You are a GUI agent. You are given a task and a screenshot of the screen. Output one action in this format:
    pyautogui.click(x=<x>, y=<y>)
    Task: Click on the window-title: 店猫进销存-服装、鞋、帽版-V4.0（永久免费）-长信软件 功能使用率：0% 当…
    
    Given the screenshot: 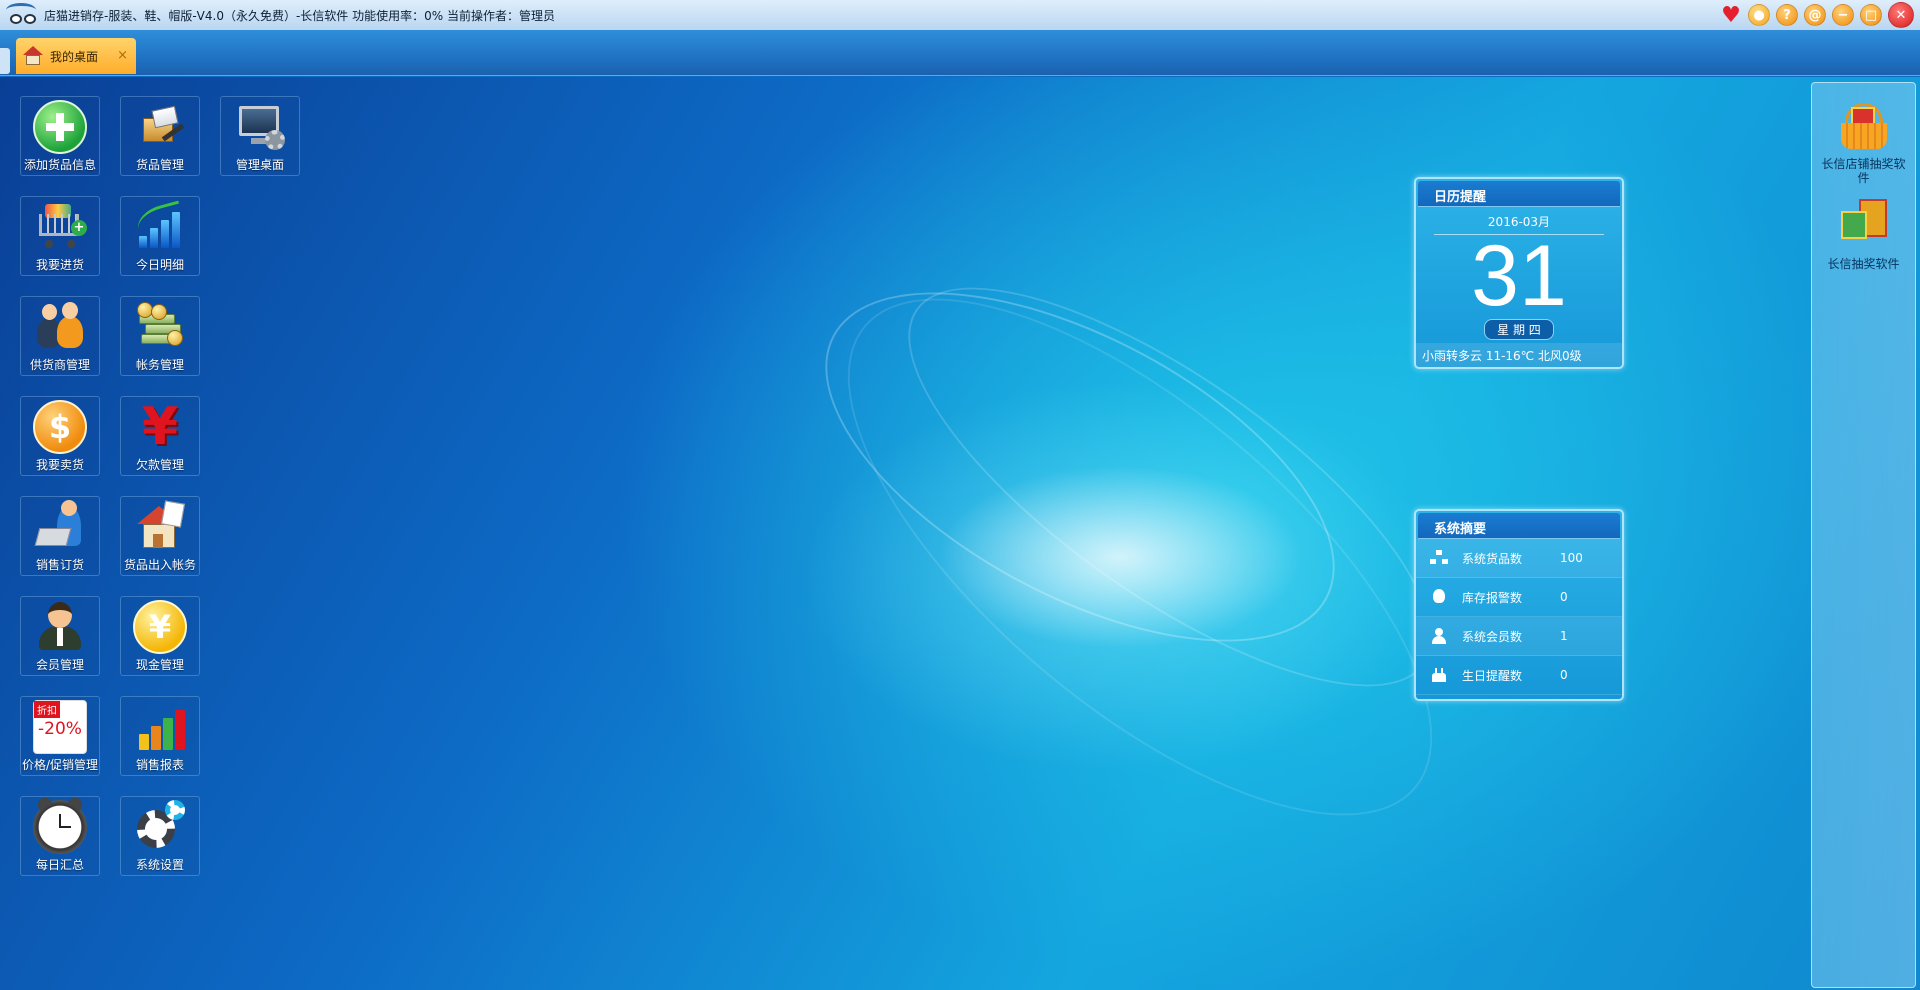 What is the action you would take?
    pyautogui.click(x=299, y=15)
    